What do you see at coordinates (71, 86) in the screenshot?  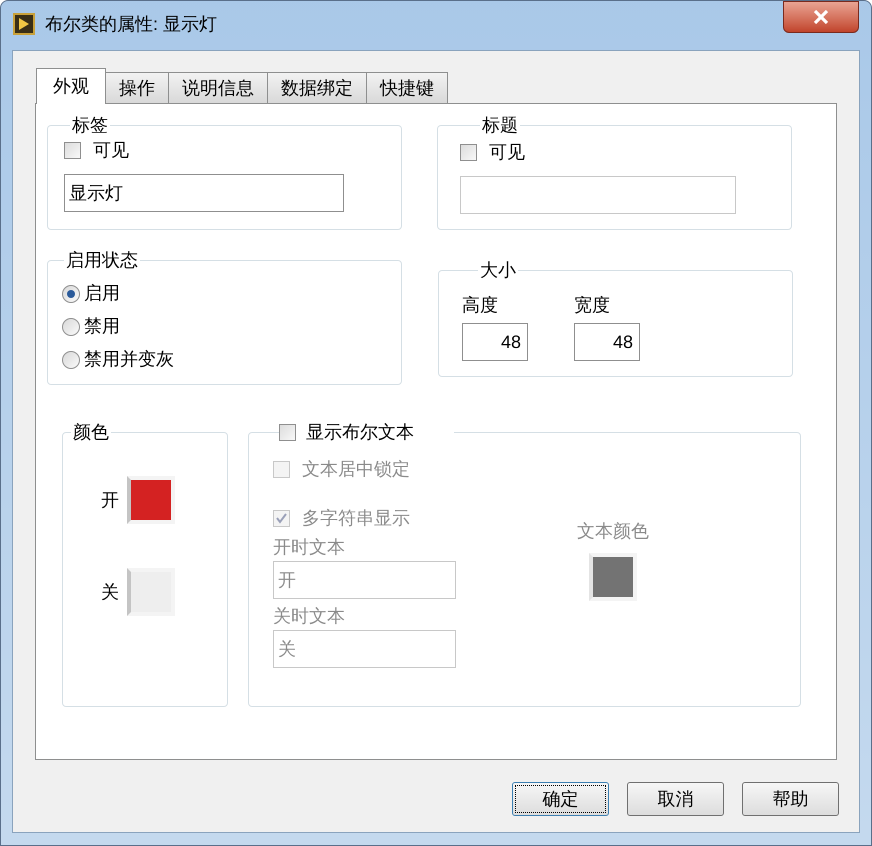 I see `tab: 外观` at bounding box center [71, 86].